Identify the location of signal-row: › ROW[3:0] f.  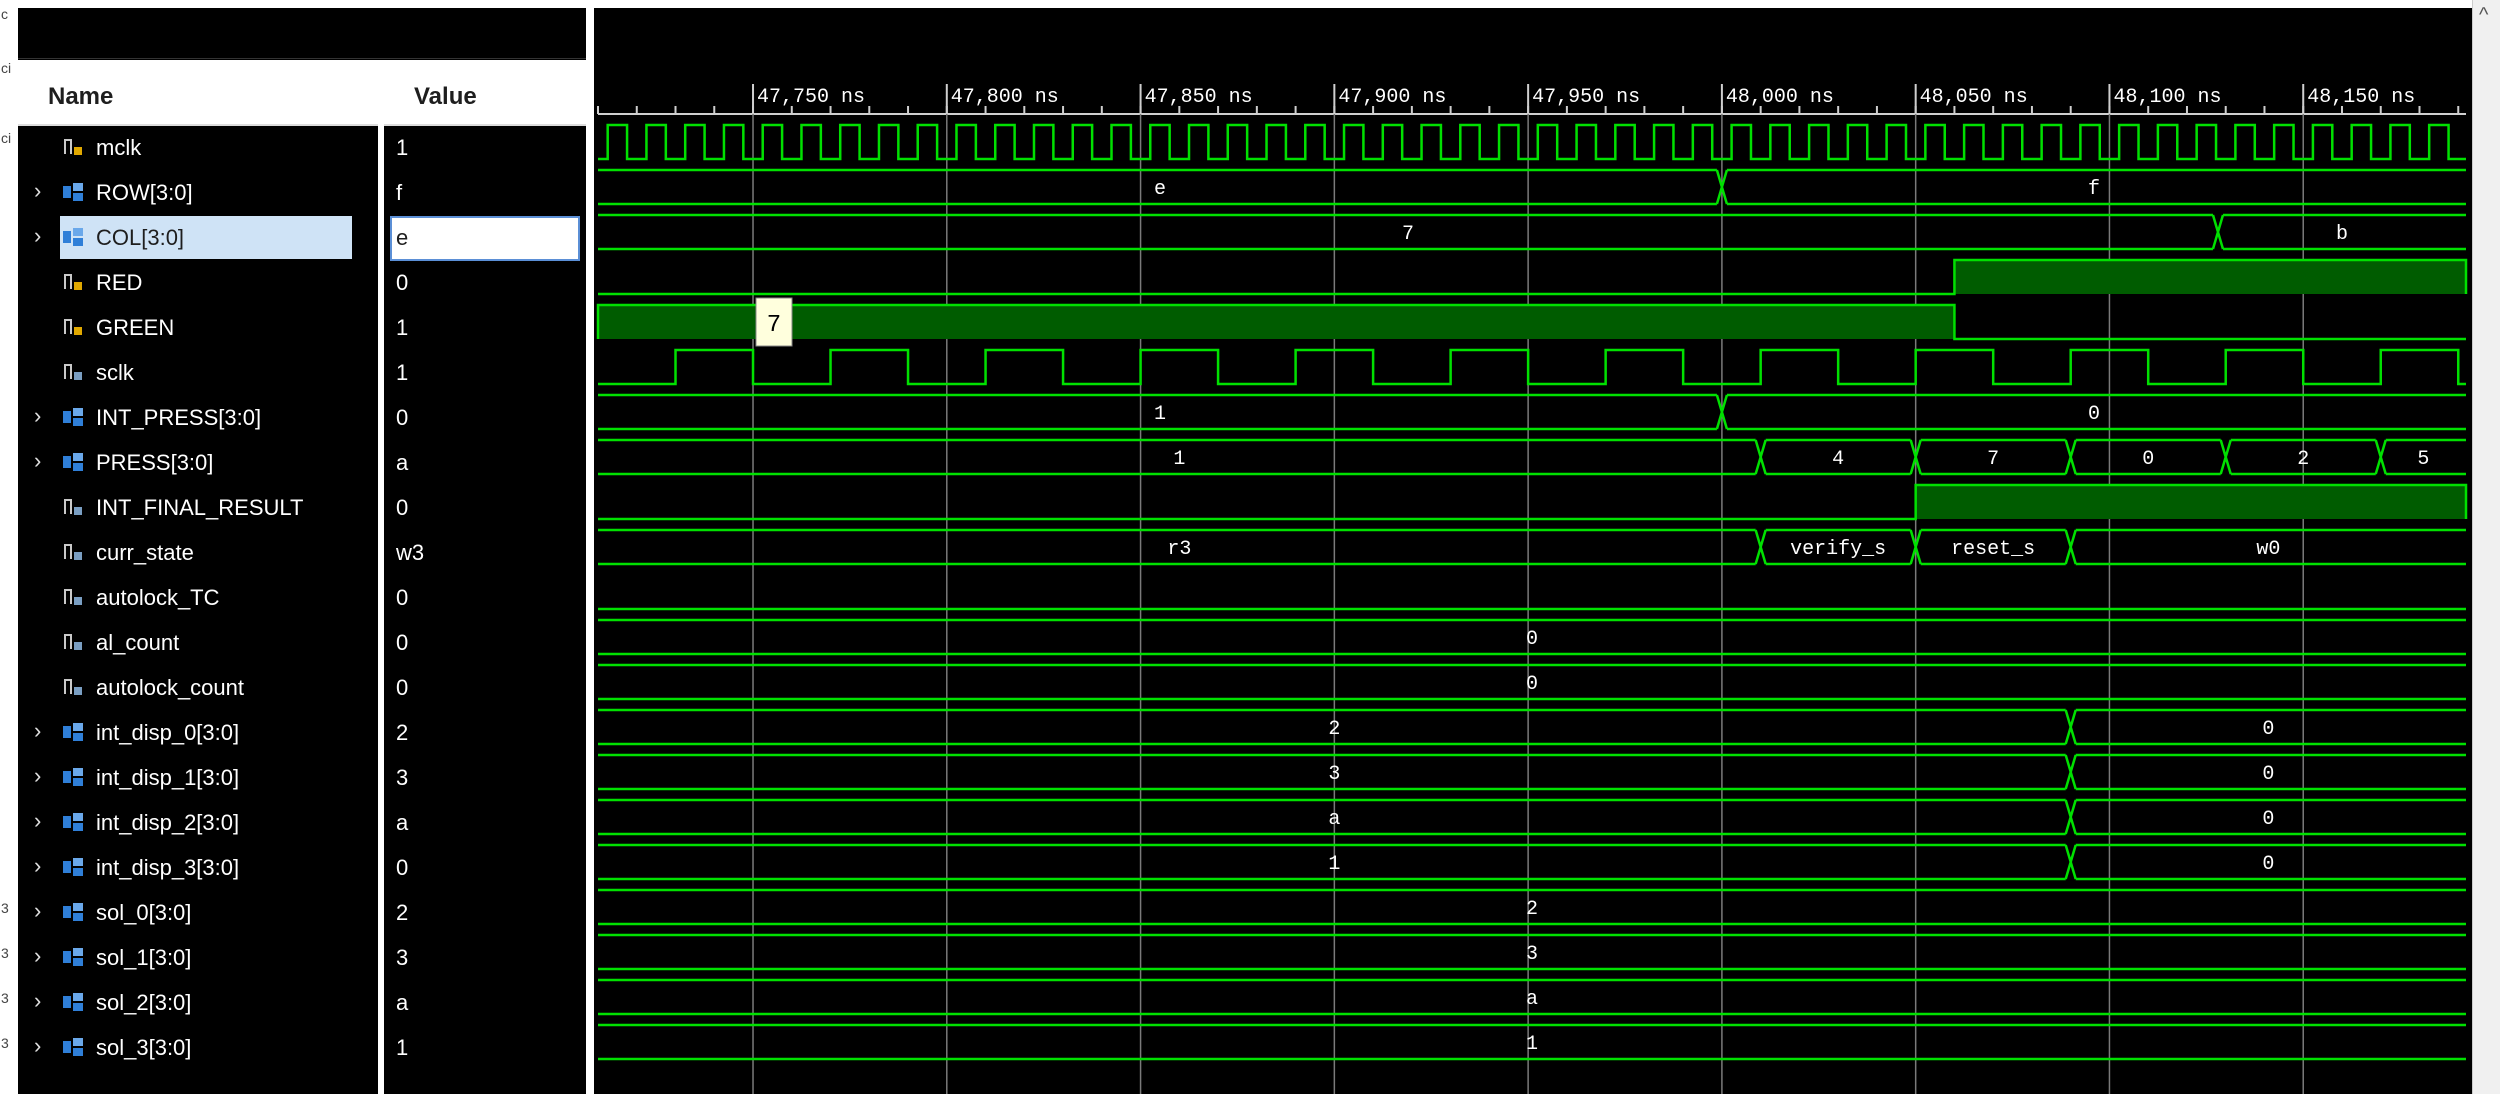
(302, 192).